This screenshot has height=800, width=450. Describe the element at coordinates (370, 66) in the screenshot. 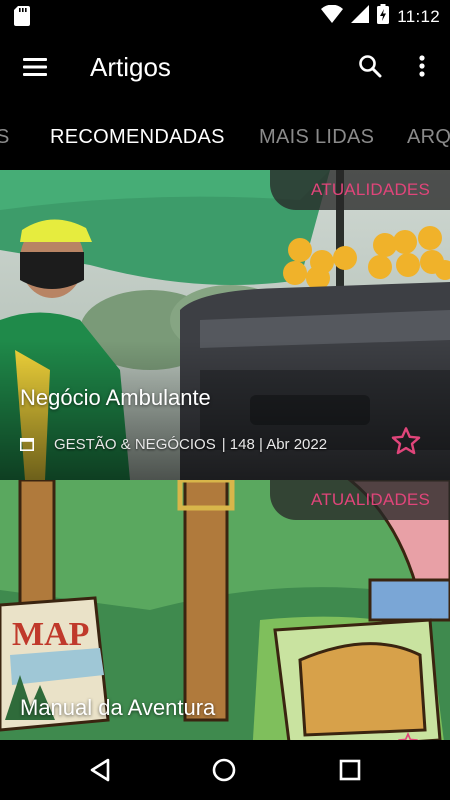

I see `search-icon` at that location.